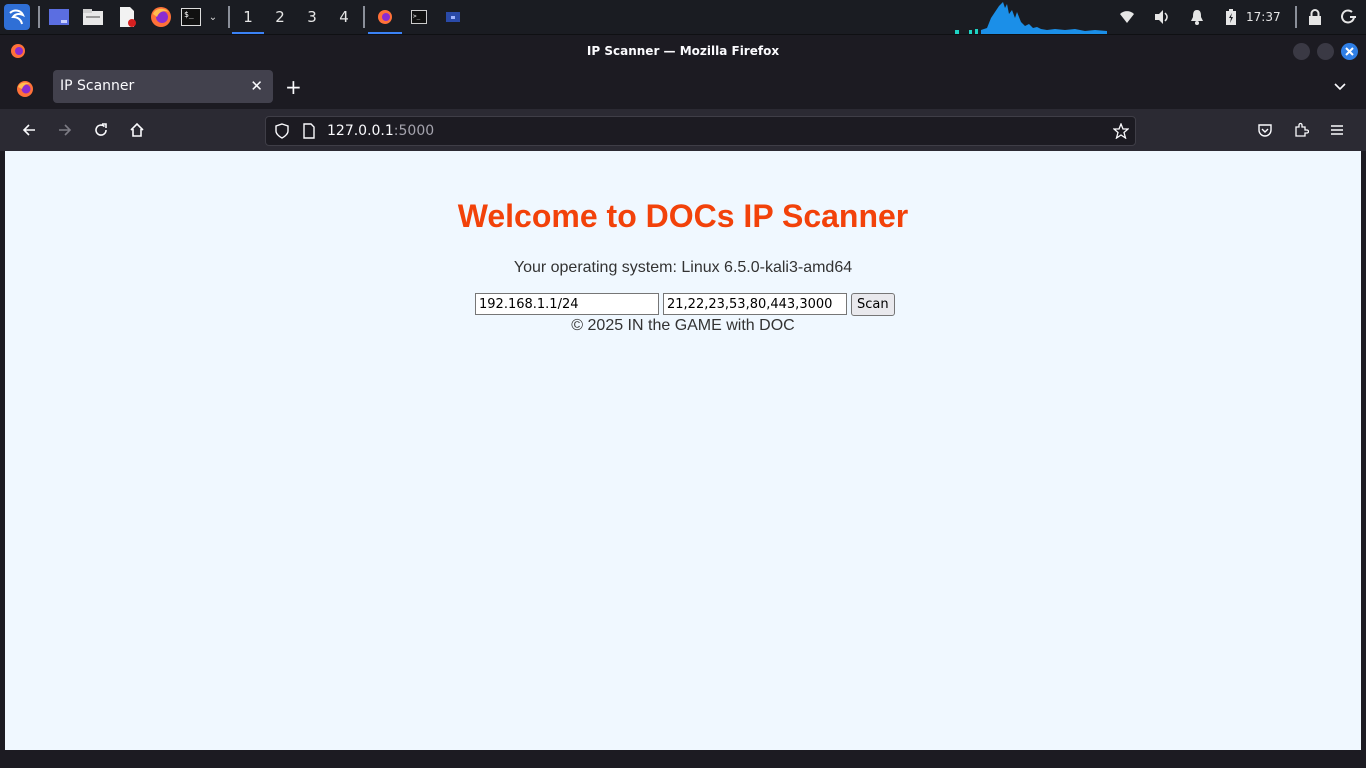 The image size is (1366, 768). I want to click on window-title: IP Scanner — Mozilla Firefox, so click(683, 51).